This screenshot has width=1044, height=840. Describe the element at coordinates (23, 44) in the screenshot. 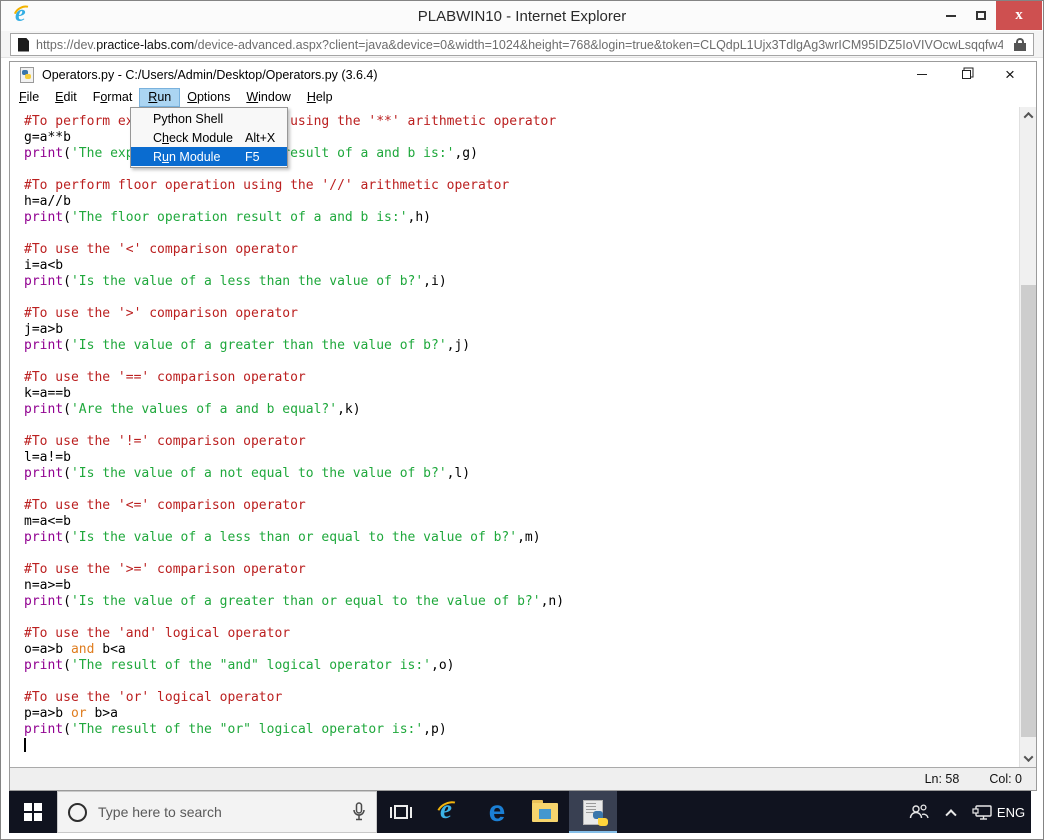

I see `page-icon` at that location.